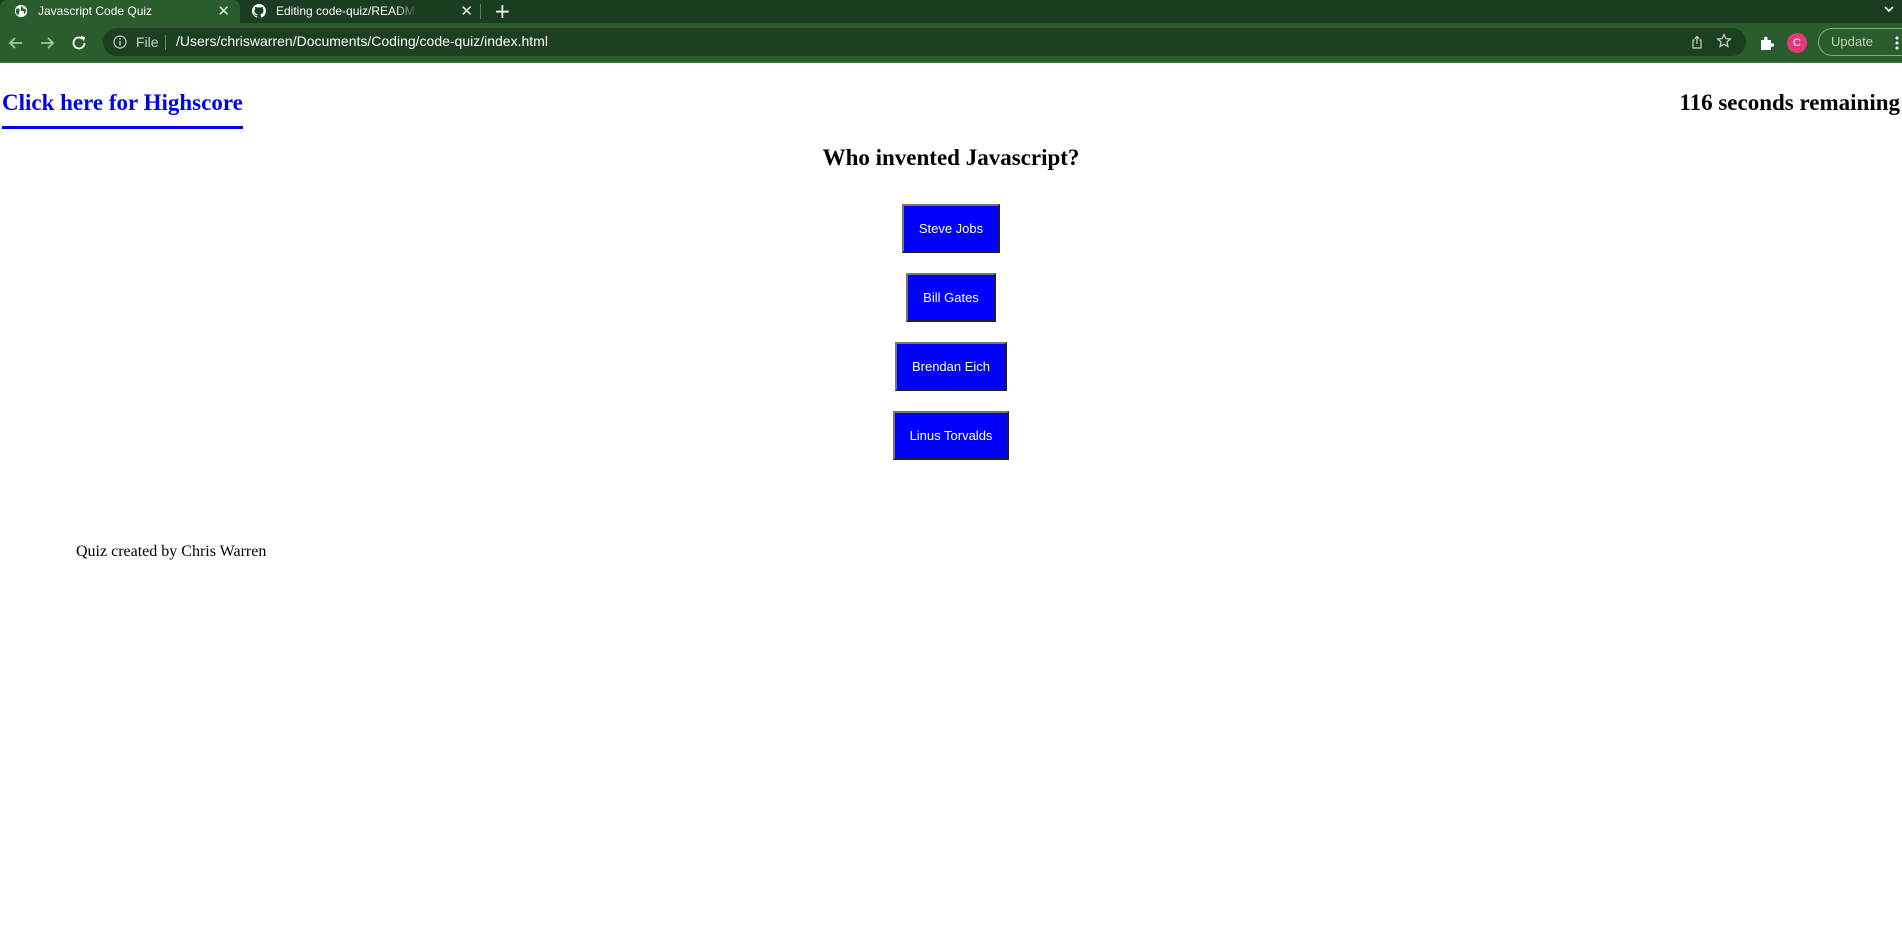 This screenshot has height=934, width=1902. I want to click on answer-row: Steve Jobs, so click(951, 238).